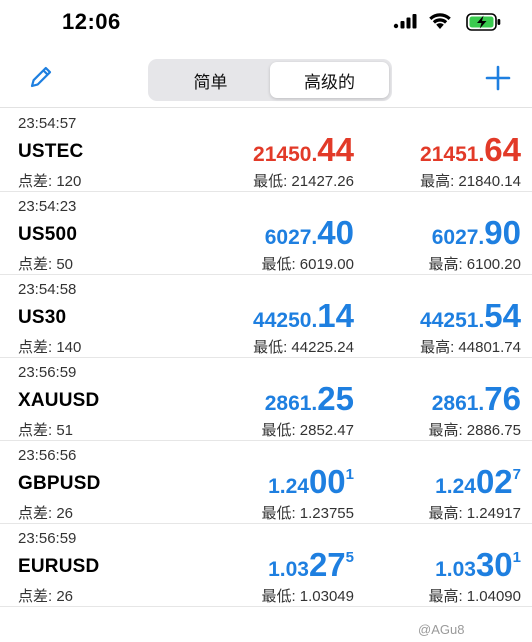 The height and width of the screenshot is (642, 532). Describe the element at coordinates (307, 430) in the screenshot. I see `daily-low: 最低: 2852.47` at that location.